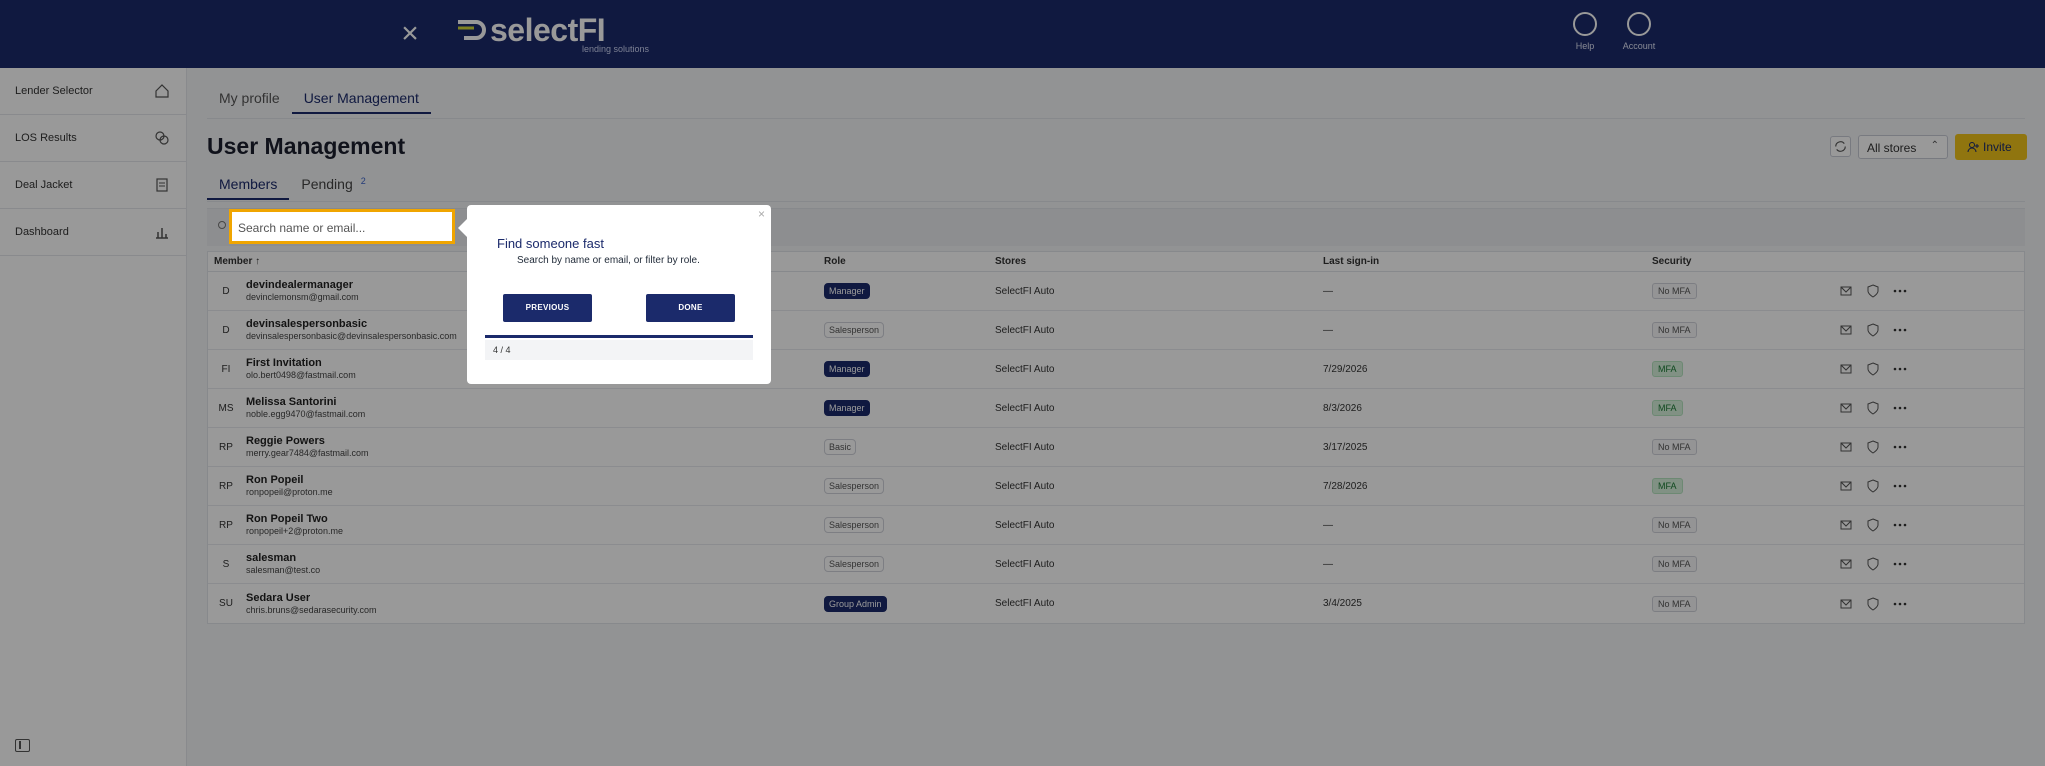 The image size is (2045, 766). I want to click on previous-button: PREVIOUS, so click(547, 308).